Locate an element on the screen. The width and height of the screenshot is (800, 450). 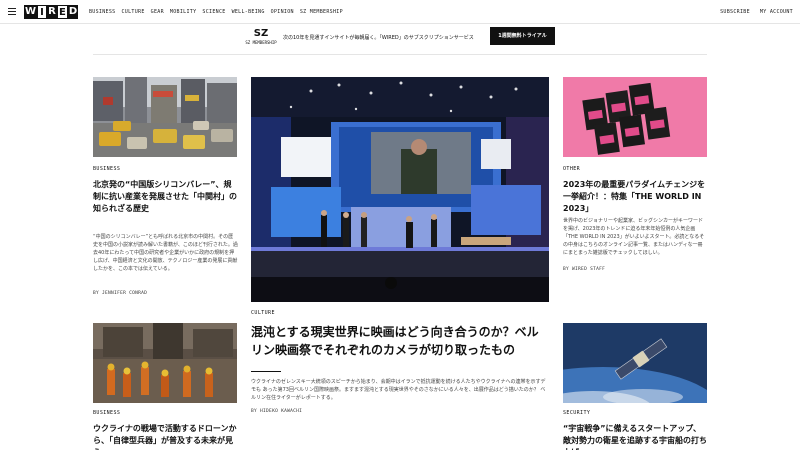
article-byline: BY HIDEKO KAWACHI is located at coordinates (276, 411).